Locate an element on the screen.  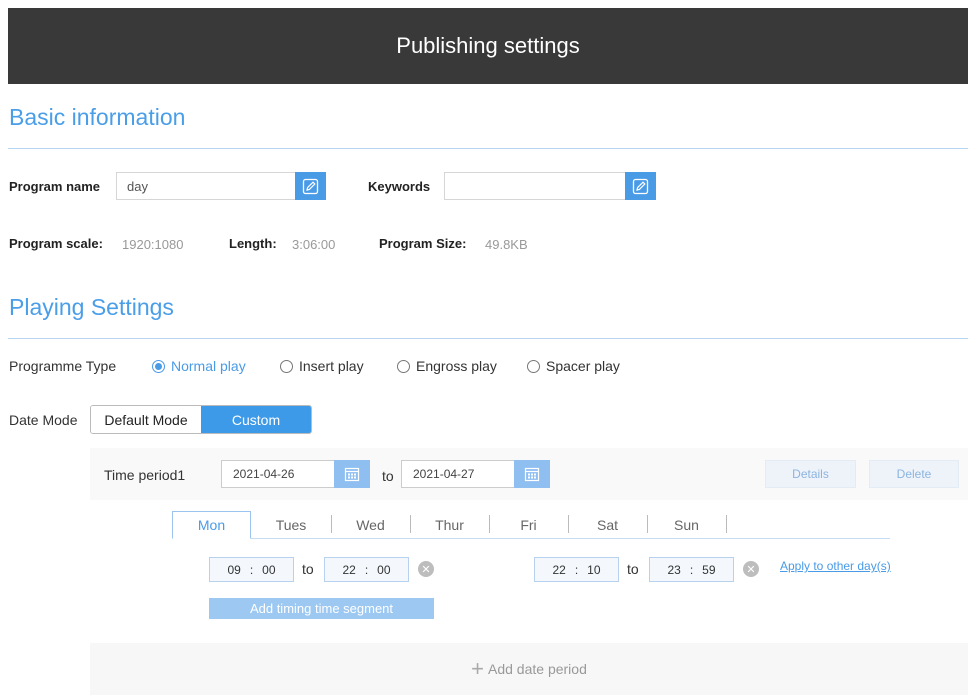
basic-info-title: Basic information is located at coordinates (97, 117).